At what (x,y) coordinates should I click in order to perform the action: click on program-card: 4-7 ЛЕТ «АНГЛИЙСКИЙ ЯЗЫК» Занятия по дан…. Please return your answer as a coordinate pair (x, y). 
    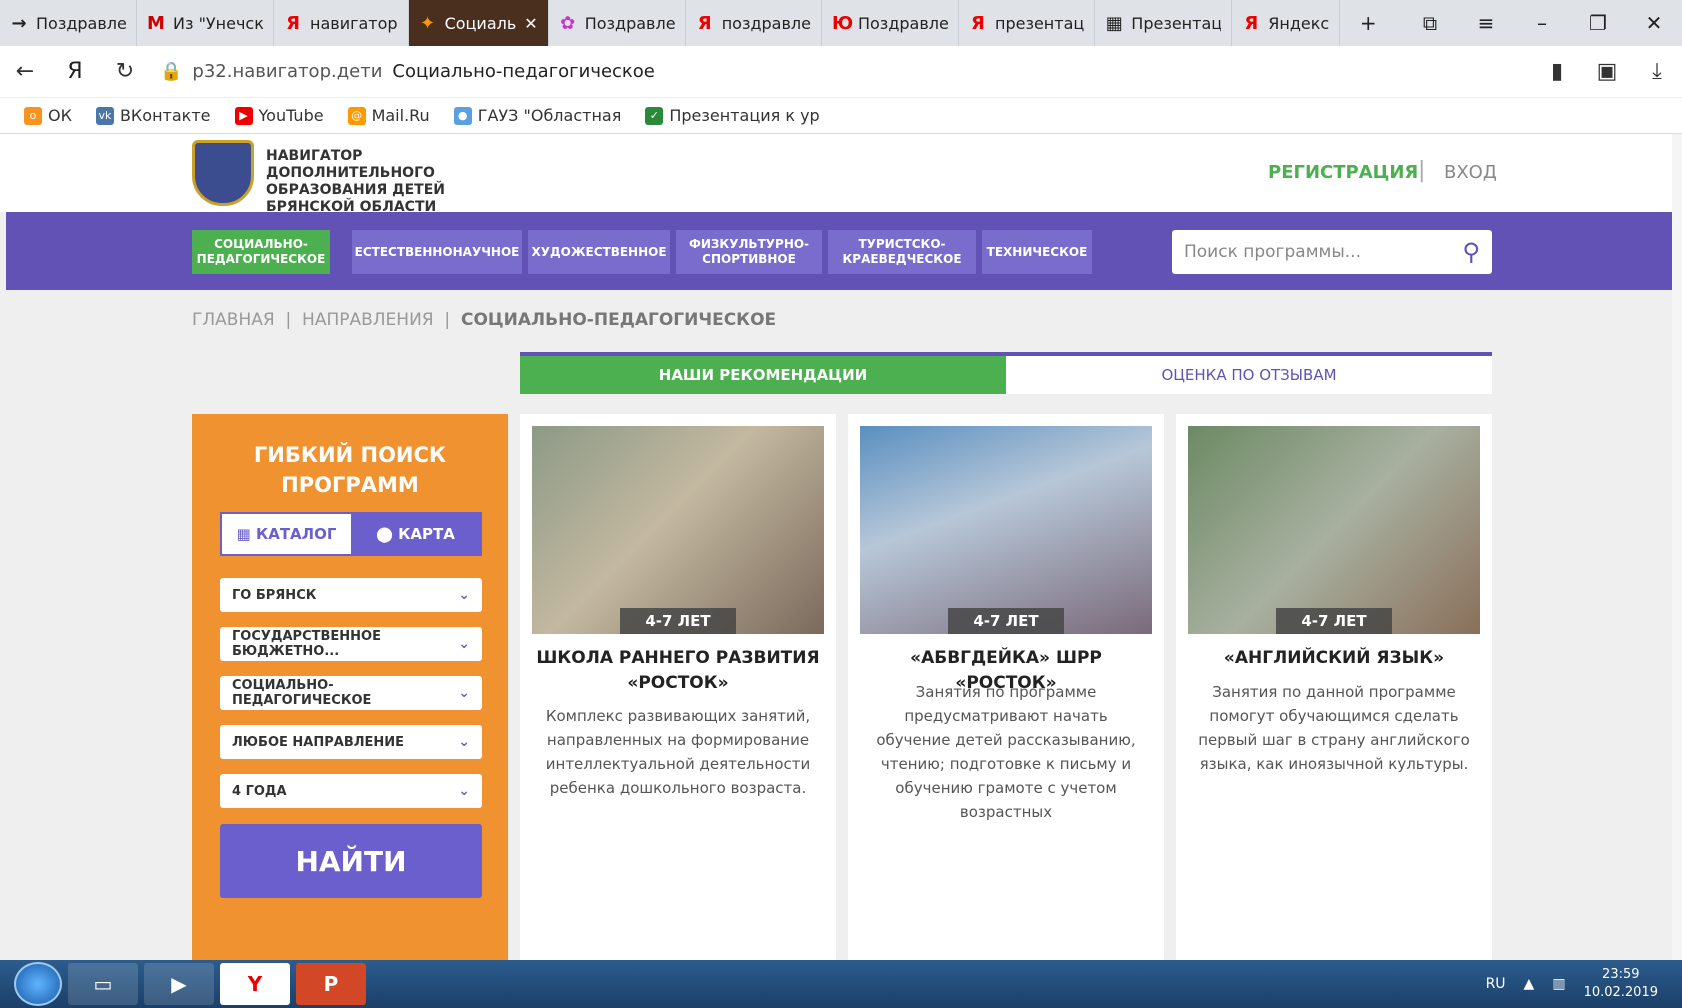
    Looking at the image, I should click on (1334, 687).